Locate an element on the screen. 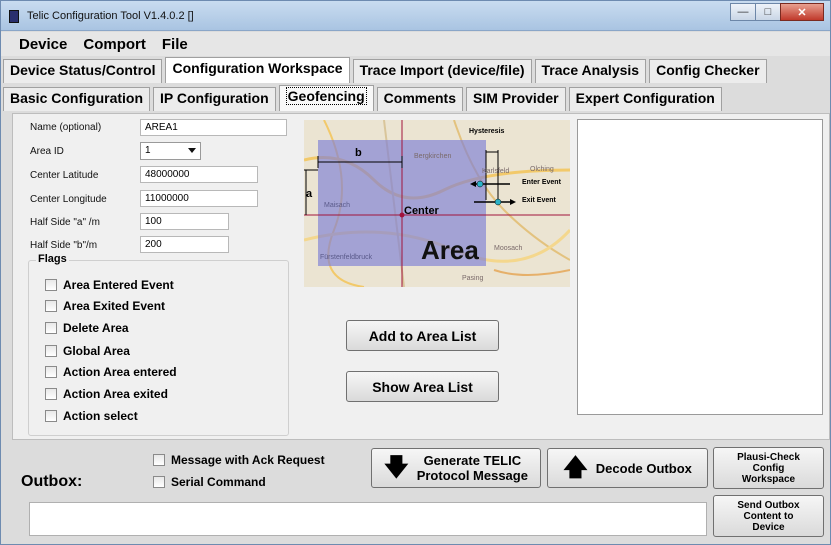 The image size is (831, 545). tab-comments: Comments is located at coordinates (420, 99).